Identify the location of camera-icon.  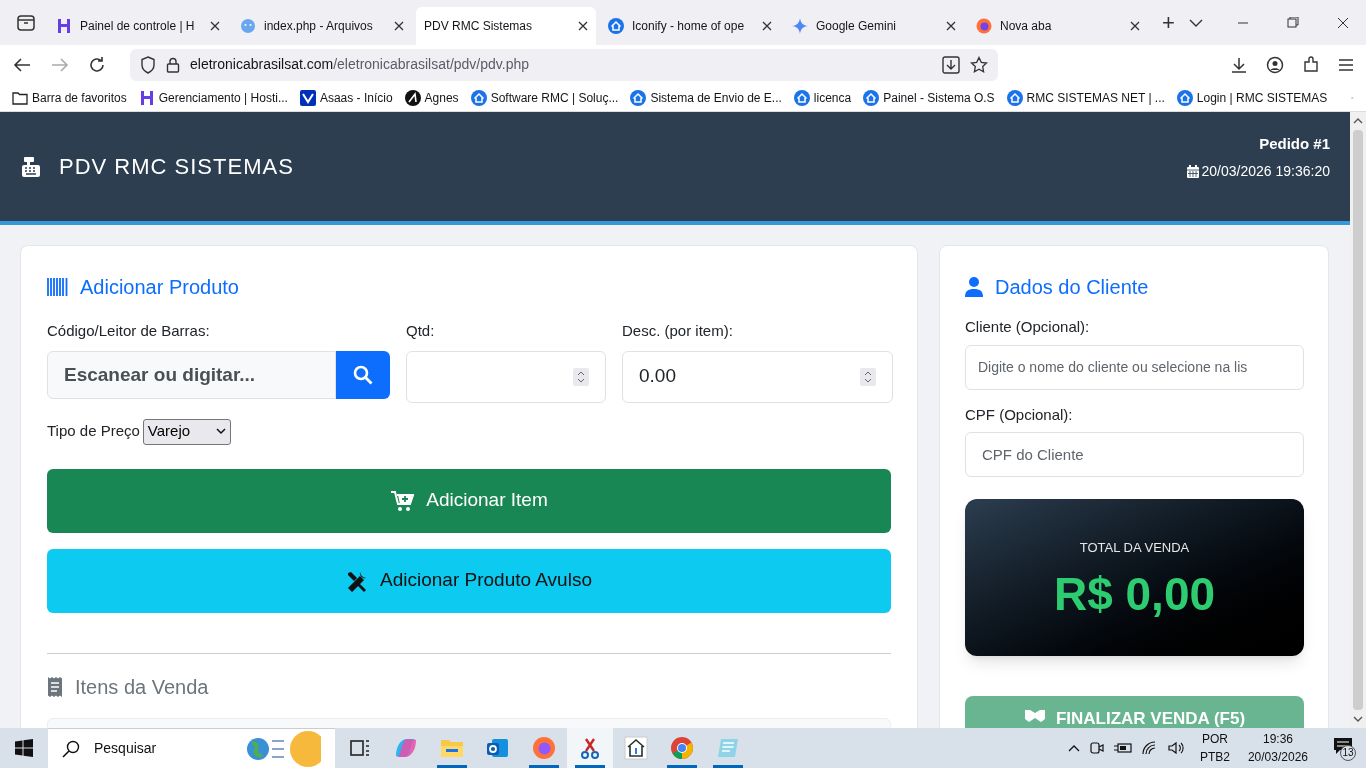
(1096, 748).